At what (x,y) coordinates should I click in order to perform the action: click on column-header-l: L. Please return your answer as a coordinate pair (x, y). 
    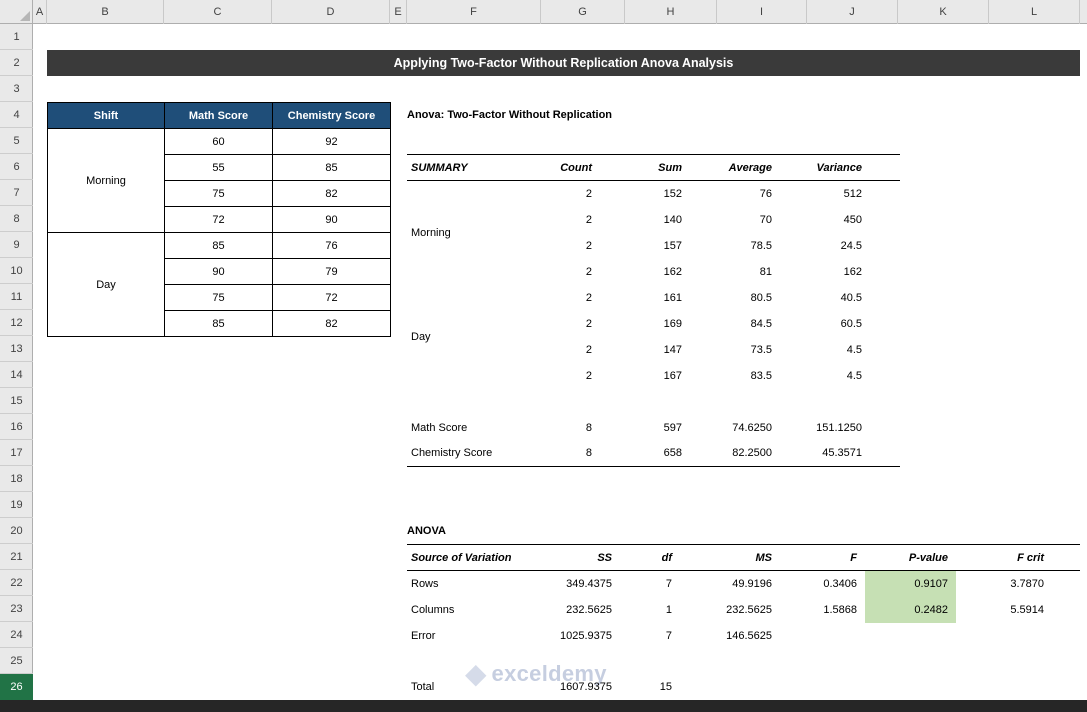
    Looking at the image, I should click on (1034, 12).